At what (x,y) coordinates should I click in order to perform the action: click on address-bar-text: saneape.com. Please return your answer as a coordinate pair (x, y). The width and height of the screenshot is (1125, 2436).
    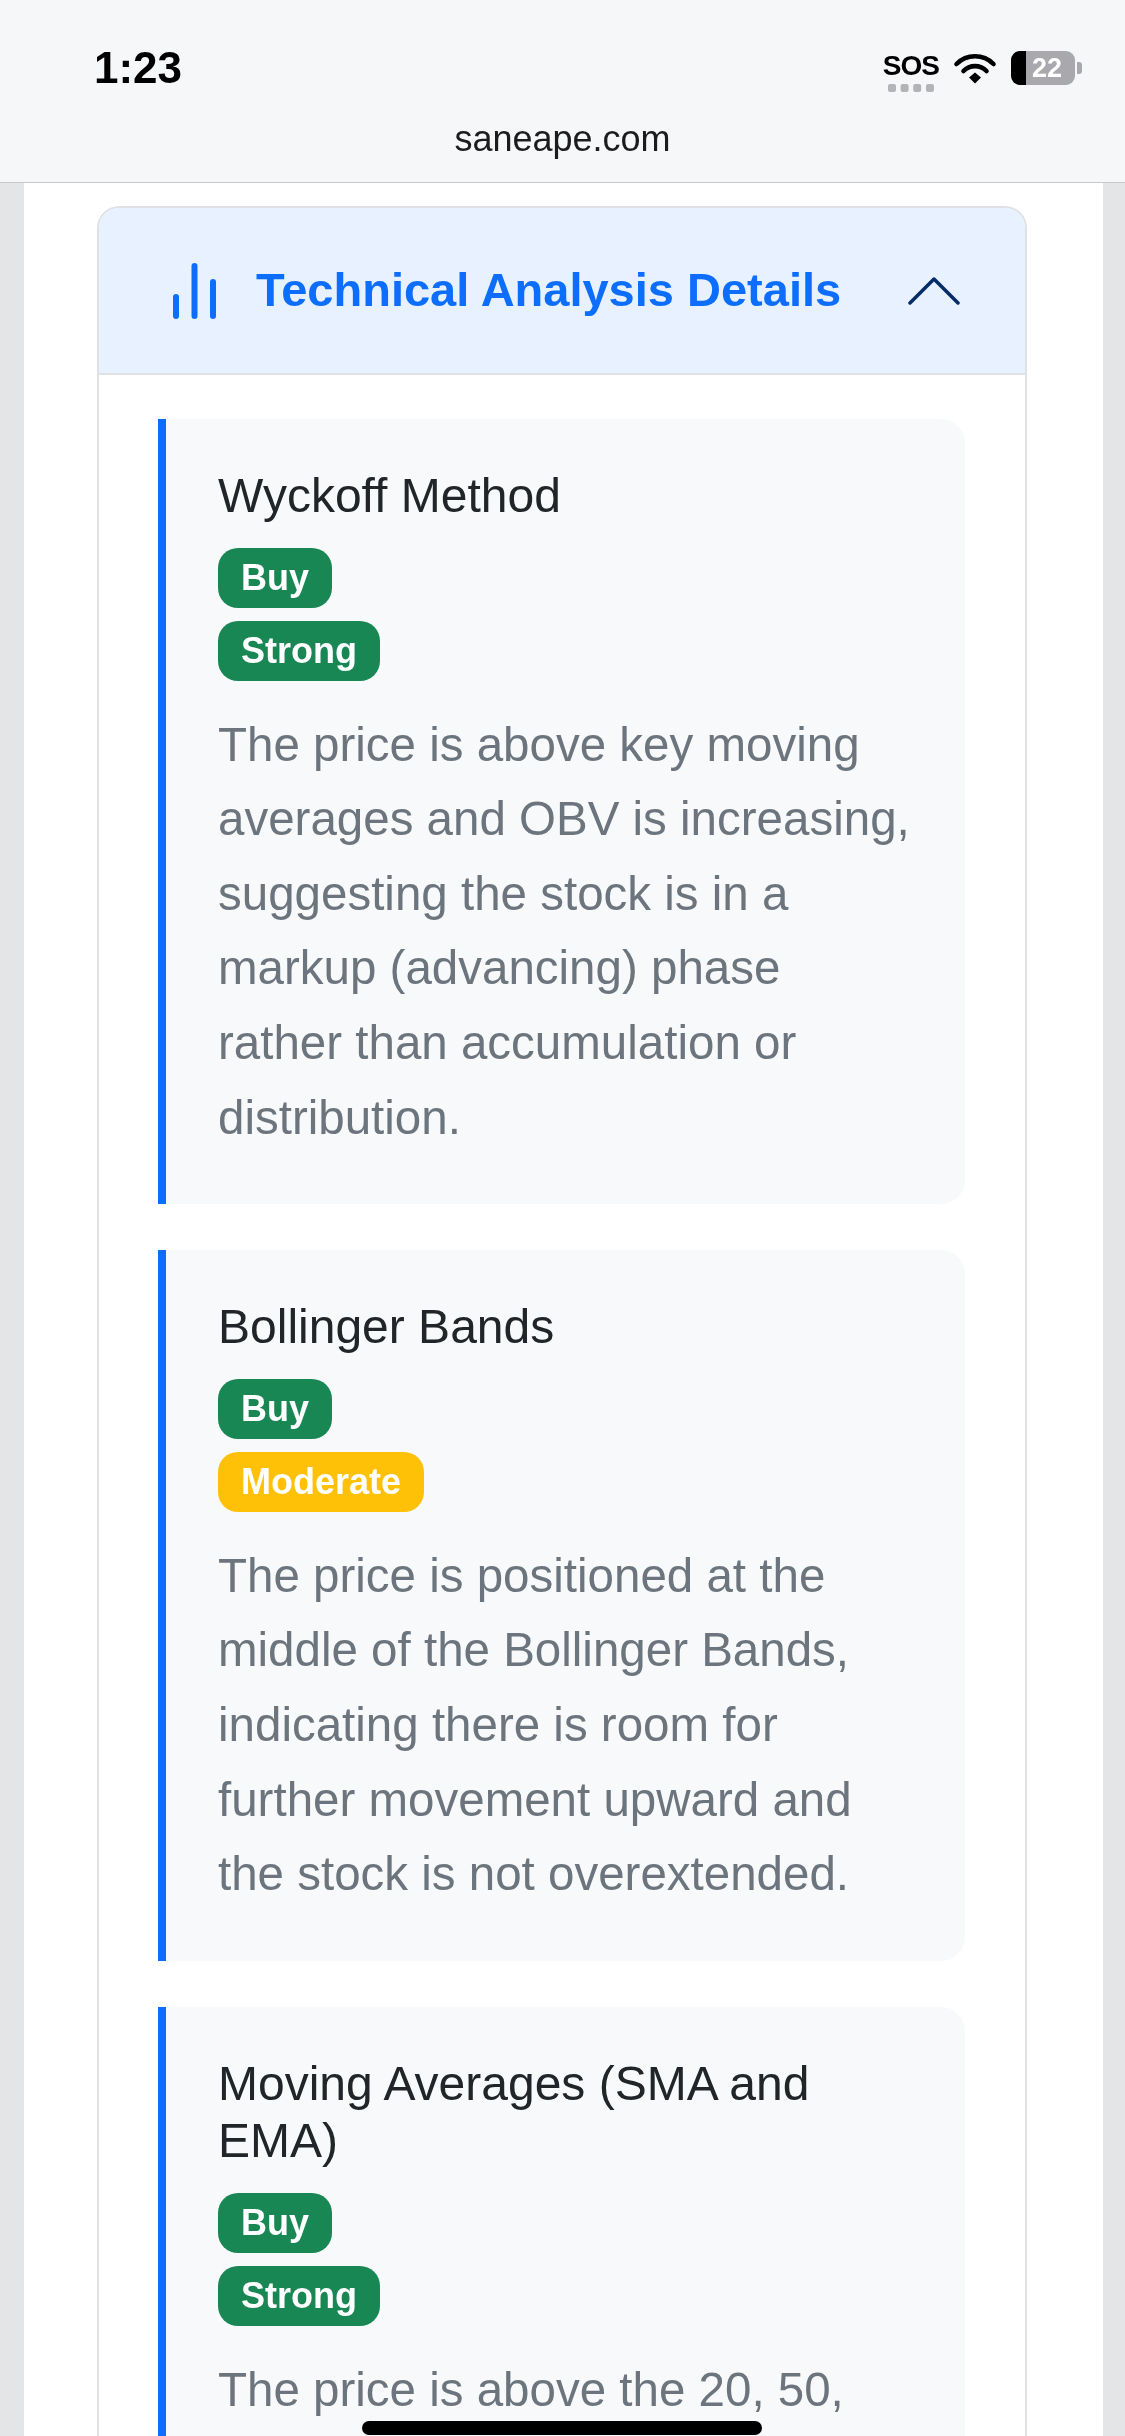
    Looking at the image, I should click on (562, 139).